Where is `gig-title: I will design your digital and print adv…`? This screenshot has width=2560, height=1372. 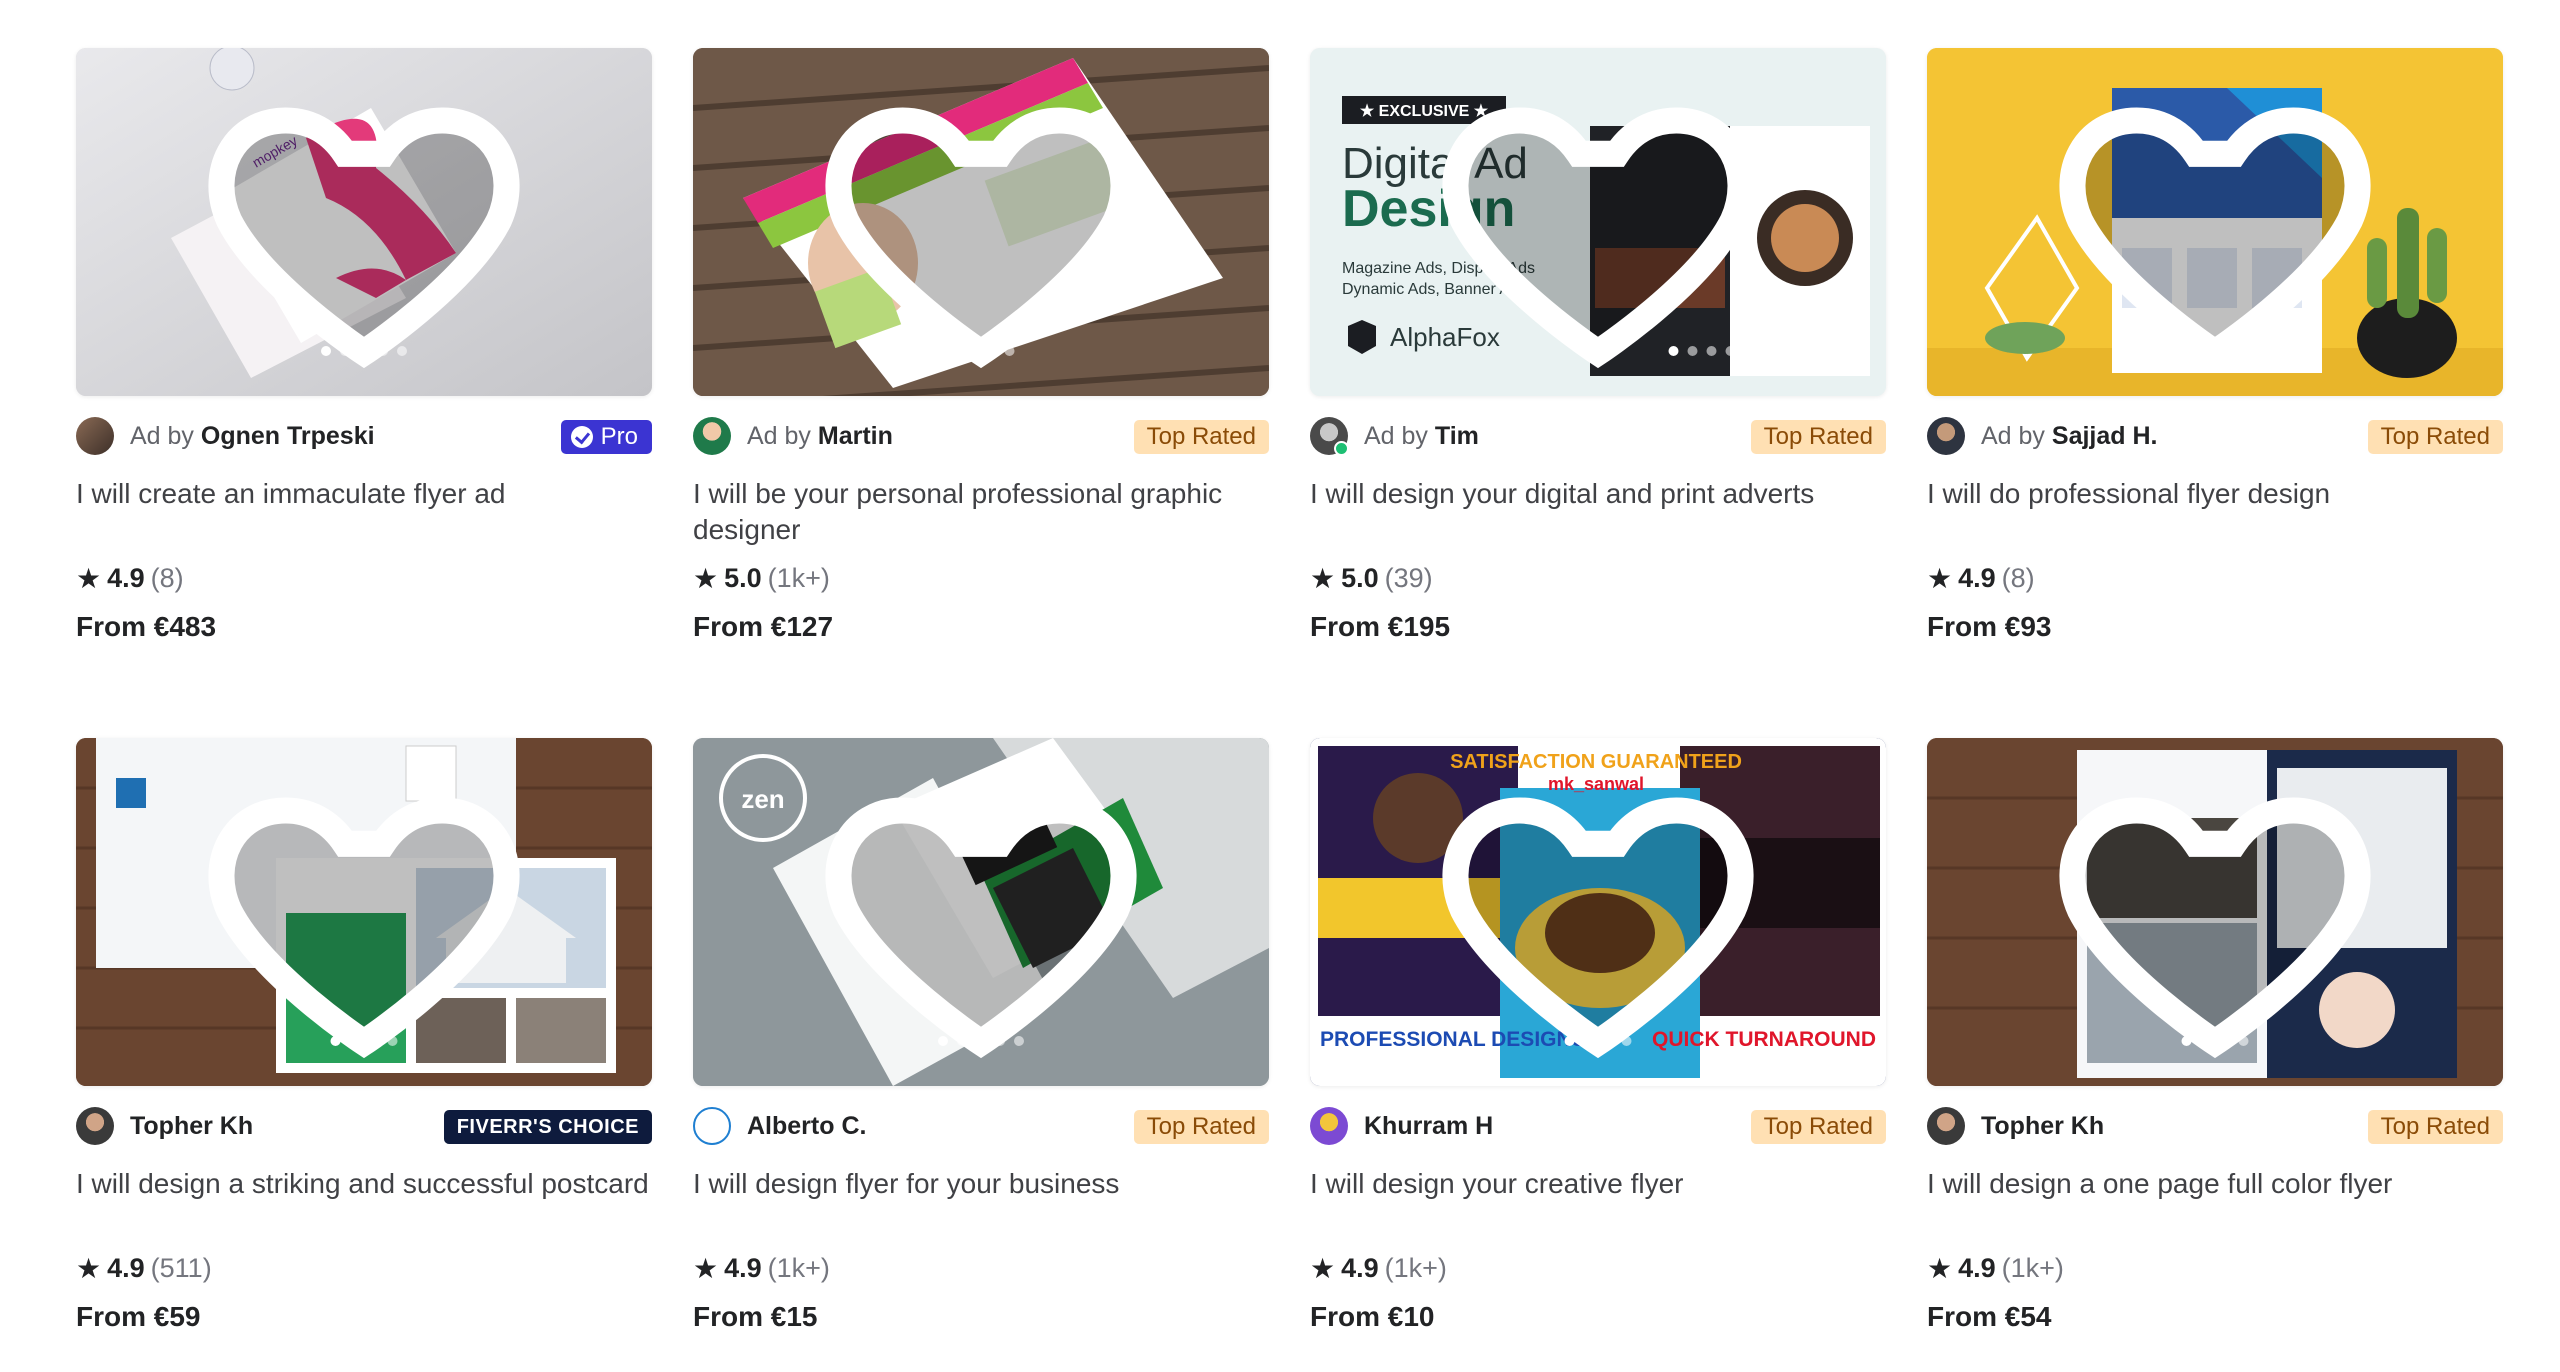 gig-title: I will design your digital and print adv… is located at coordinates (1598, 512).